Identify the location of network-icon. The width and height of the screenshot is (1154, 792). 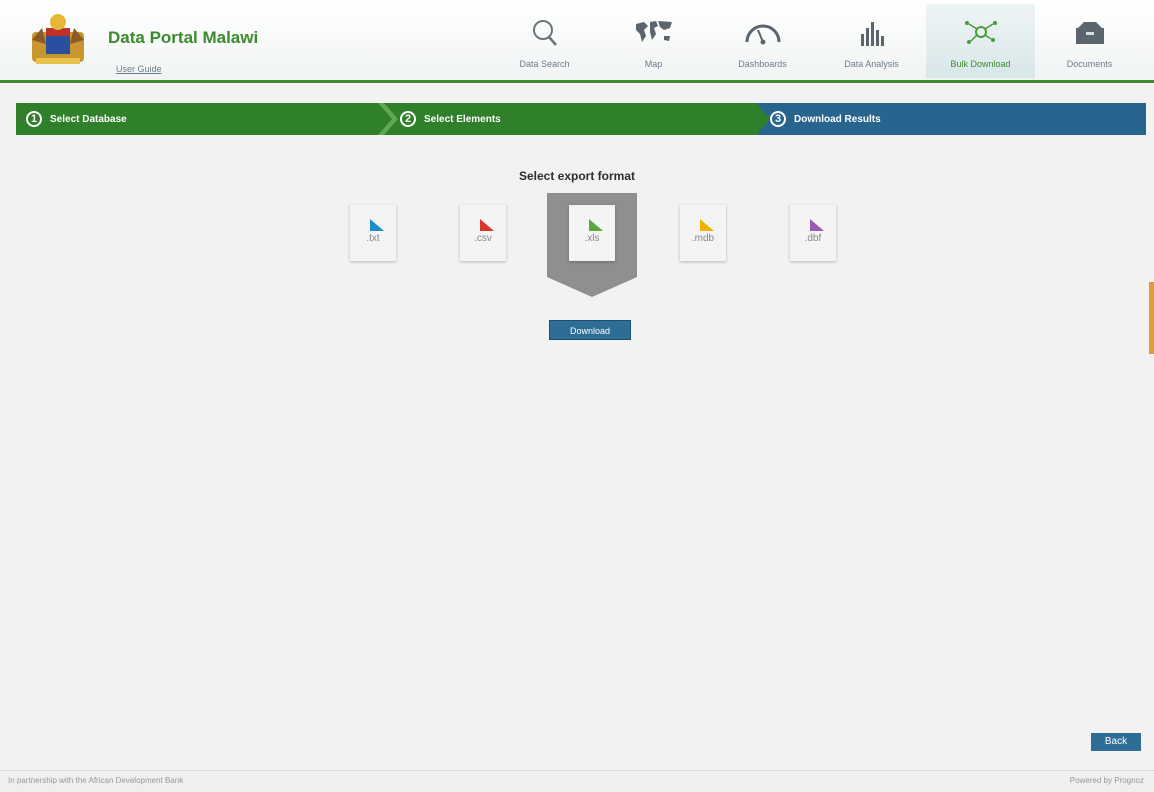
(980, 32).